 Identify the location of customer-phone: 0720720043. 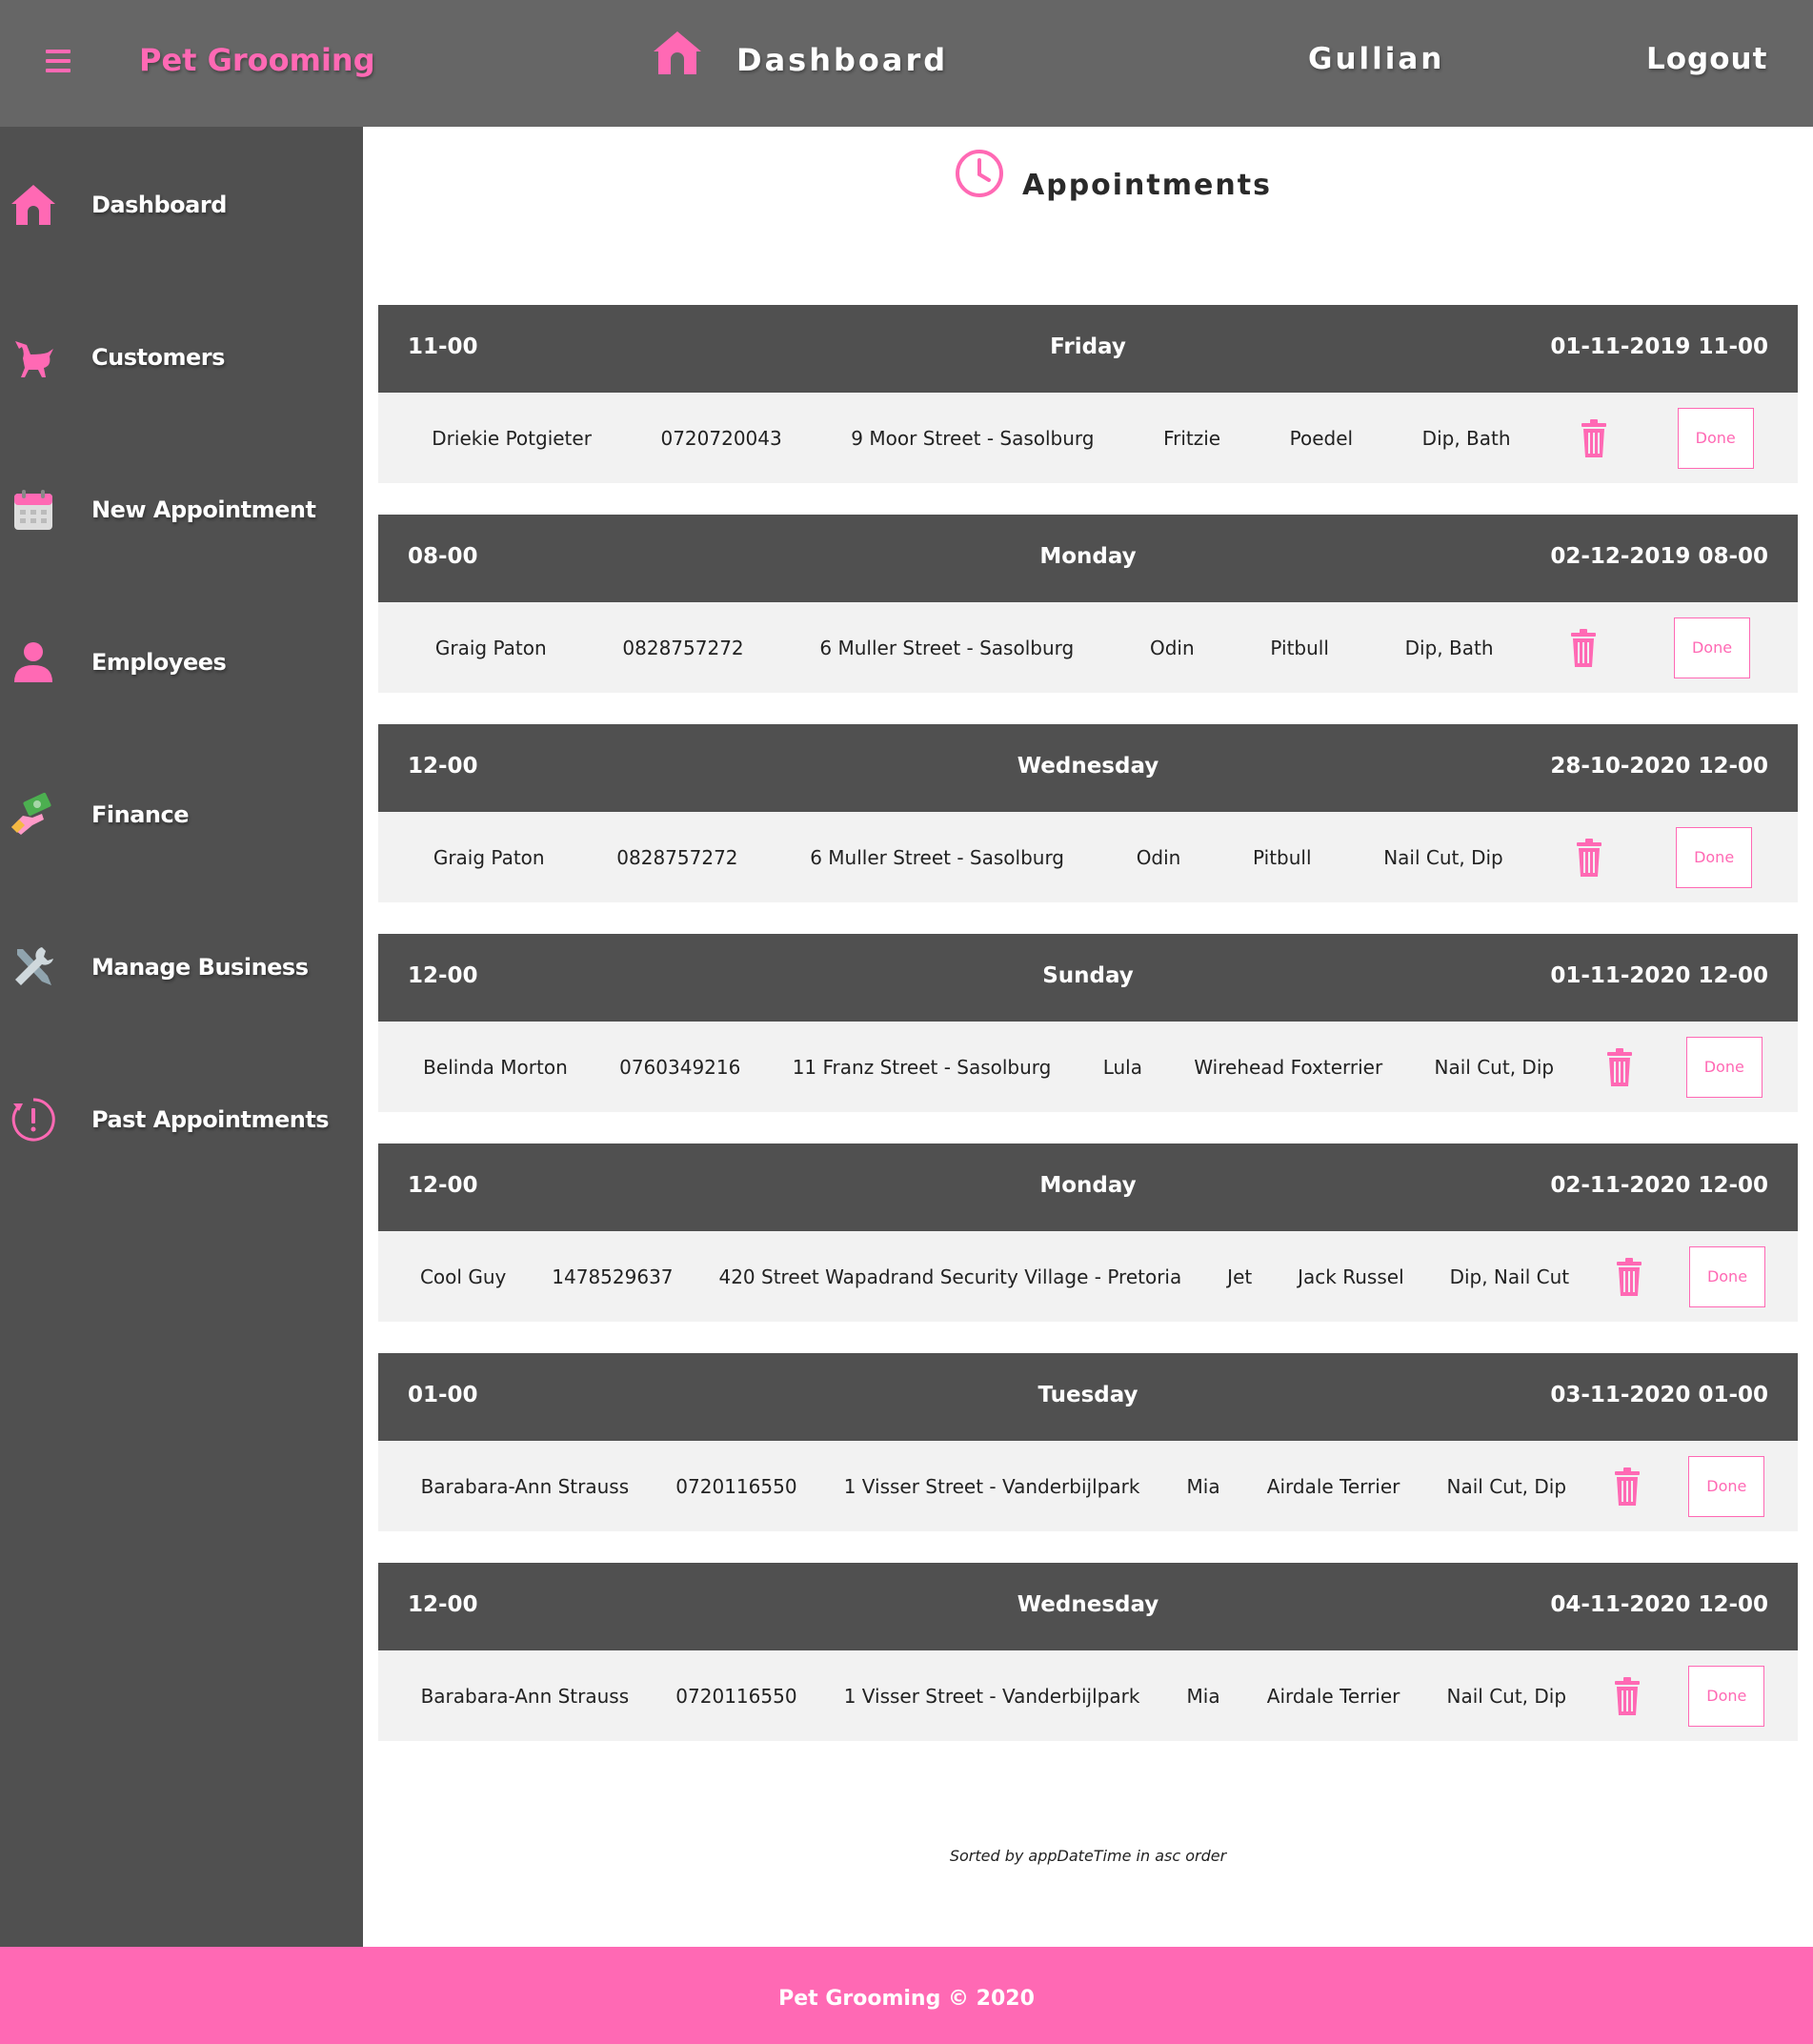
(721, 438).